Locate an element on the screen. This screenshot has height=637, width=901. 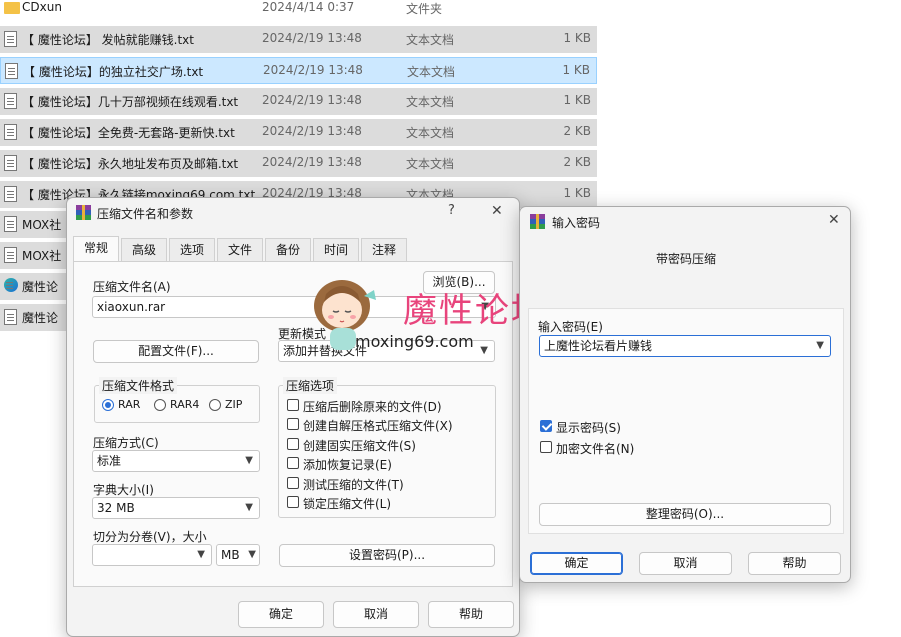
tab-backup: 备份 is located at coordinates (288, 250).